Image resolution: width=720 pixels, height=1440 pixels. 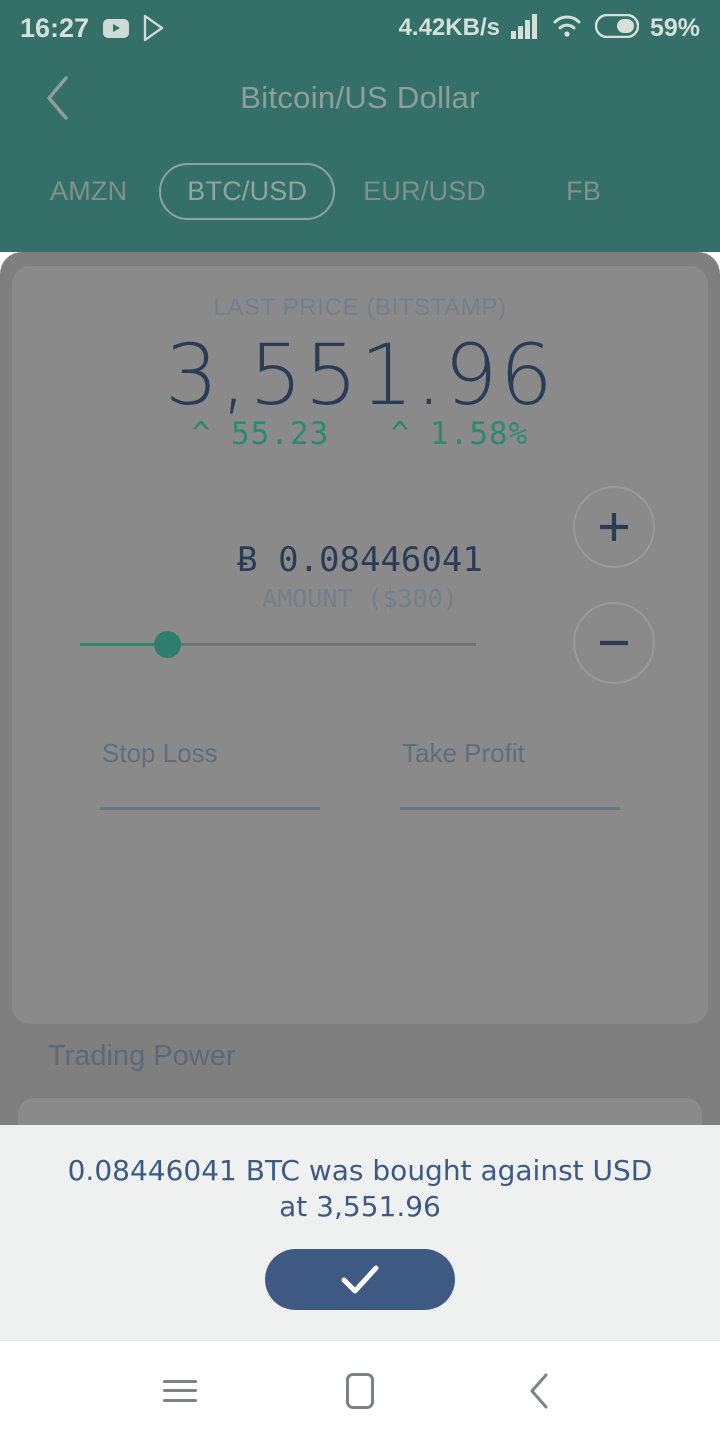 What do you see at coordinates (360, 28) in the screenshot?
I see `status-bar: 16:27 4.42KB/s 59%` at bounding box center [360, 28].